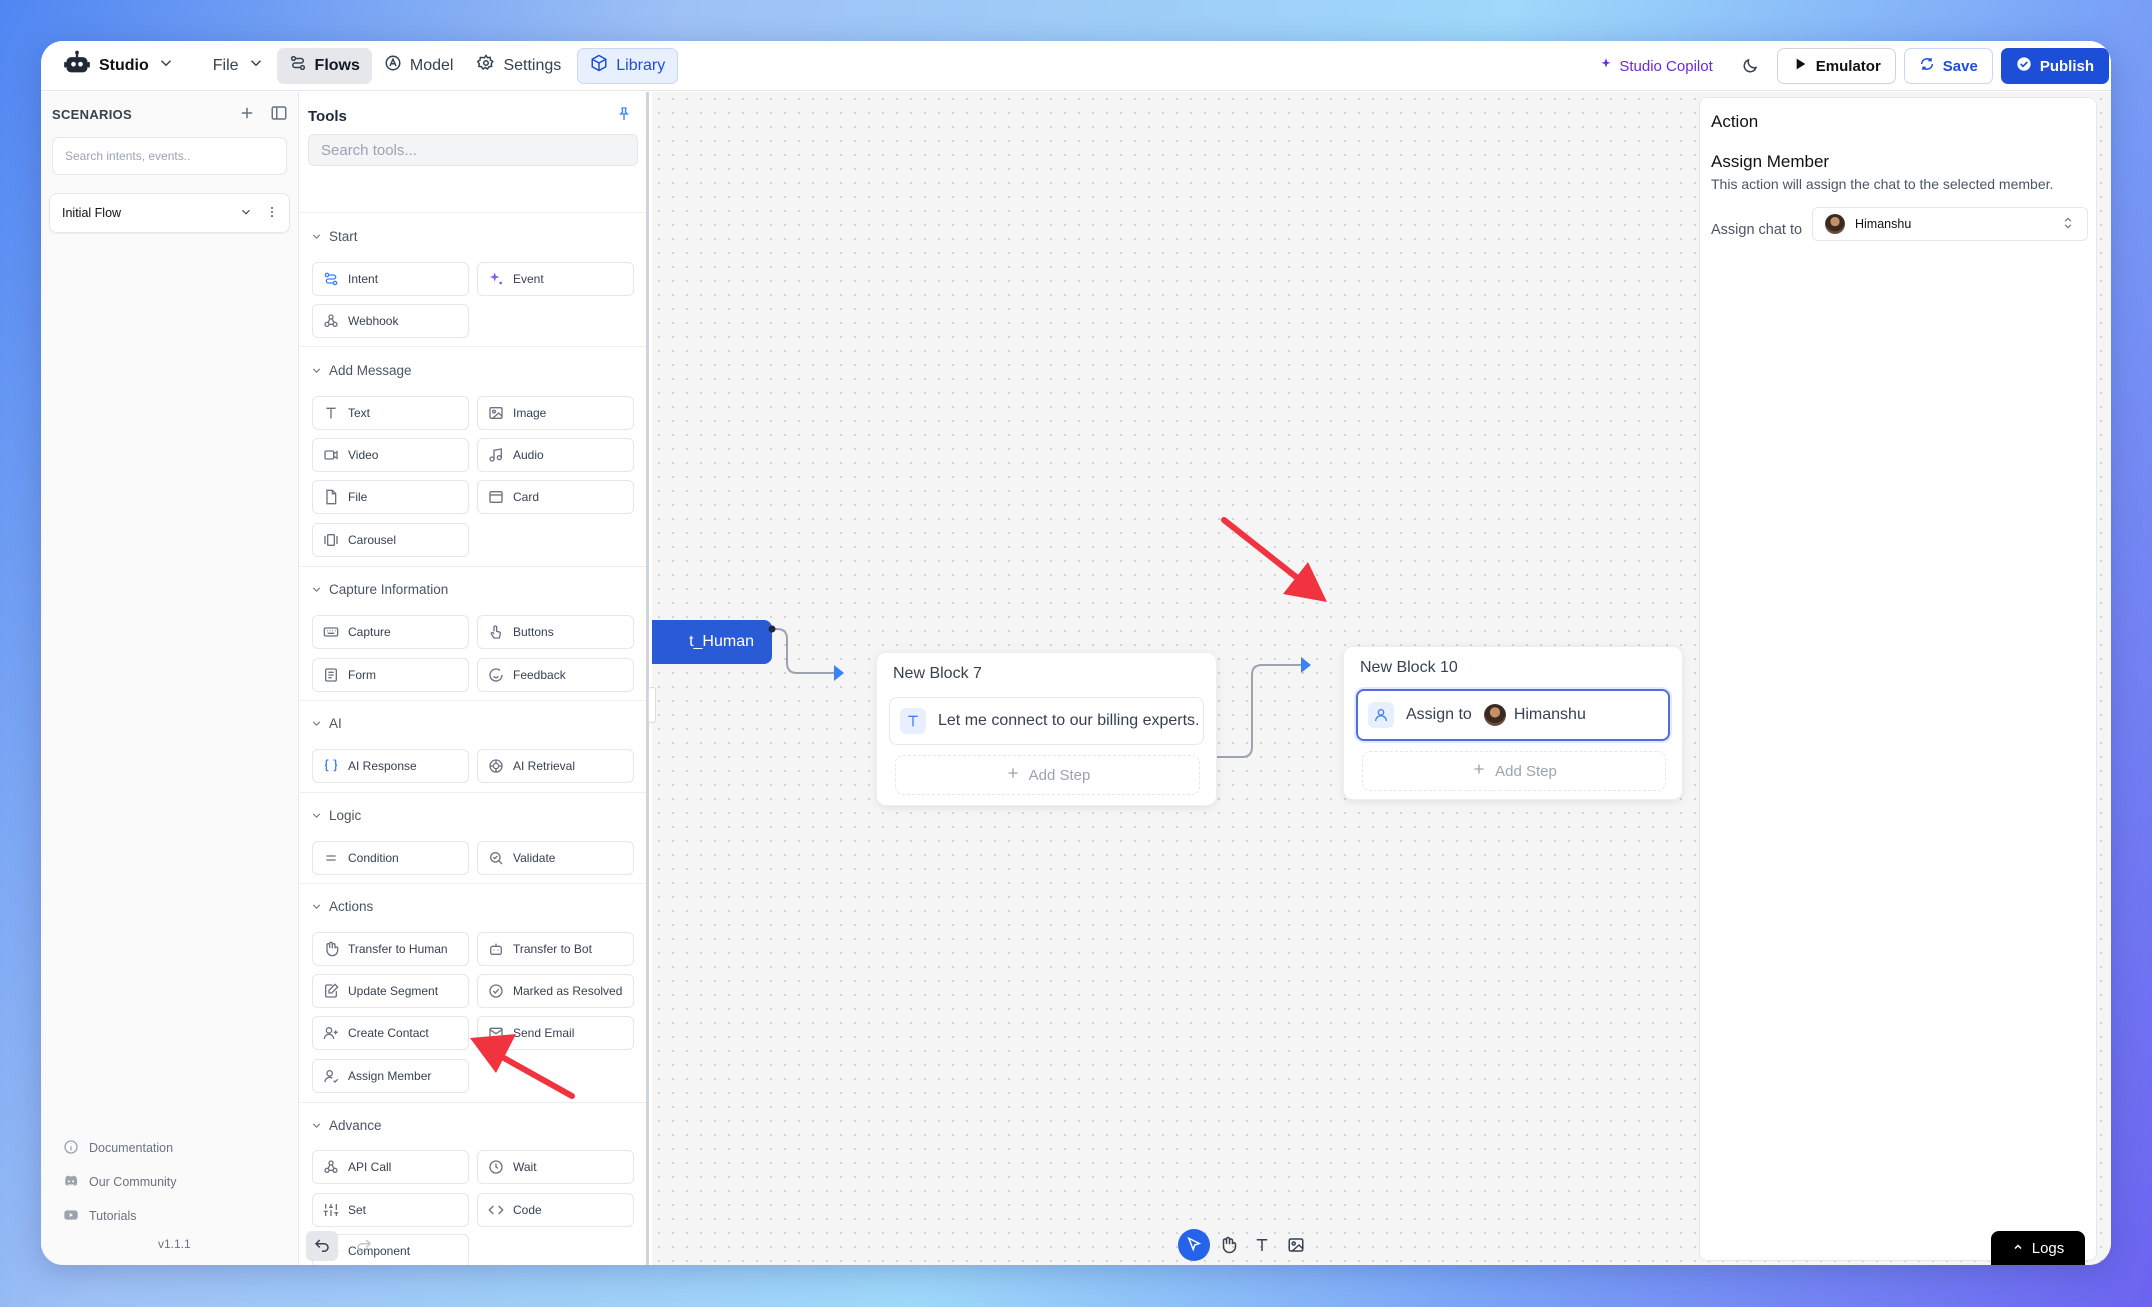 The height and width of the screenshot is (1307, 2152). I want to click on tool-label: Create Contact, so click(388, 1033).